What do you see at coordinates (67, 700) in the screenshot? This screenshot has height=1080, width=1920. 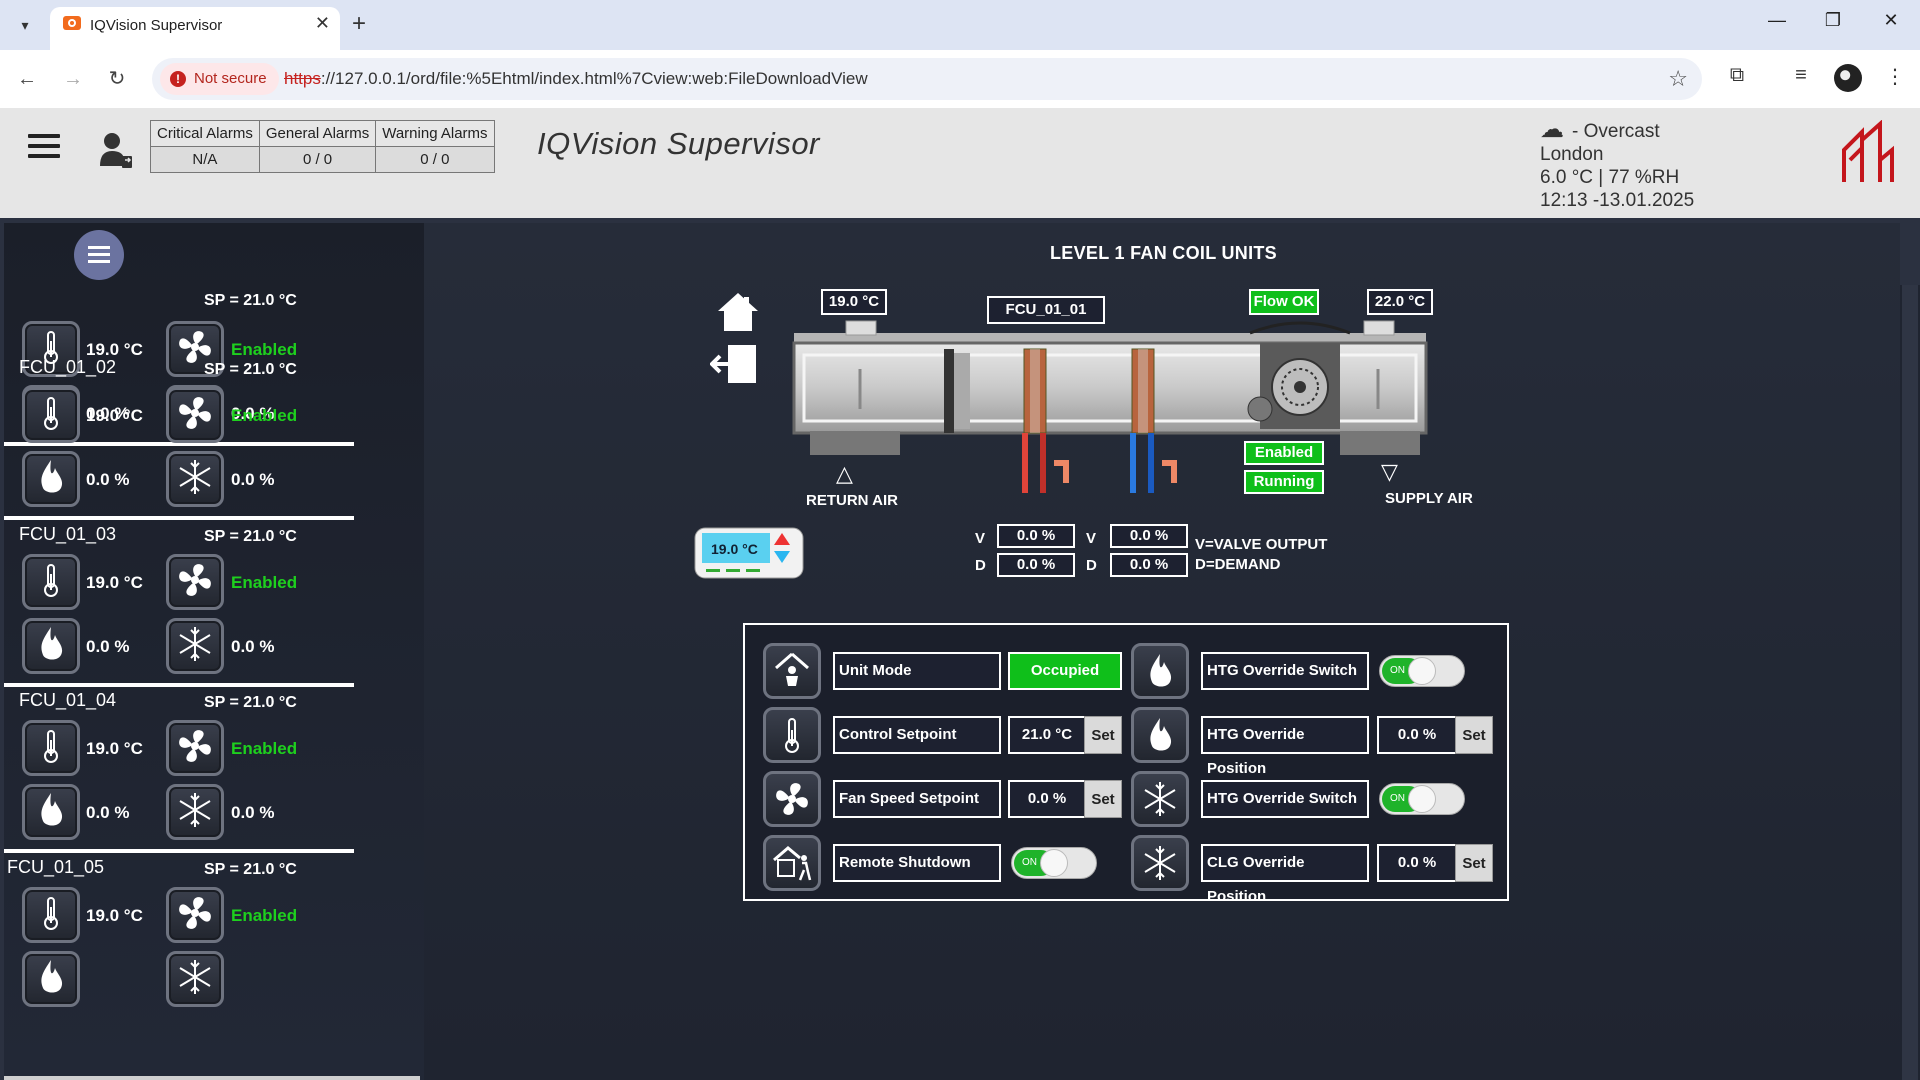 I see `fcu-name: FCU_01_04` at bounding box center [67, 700].